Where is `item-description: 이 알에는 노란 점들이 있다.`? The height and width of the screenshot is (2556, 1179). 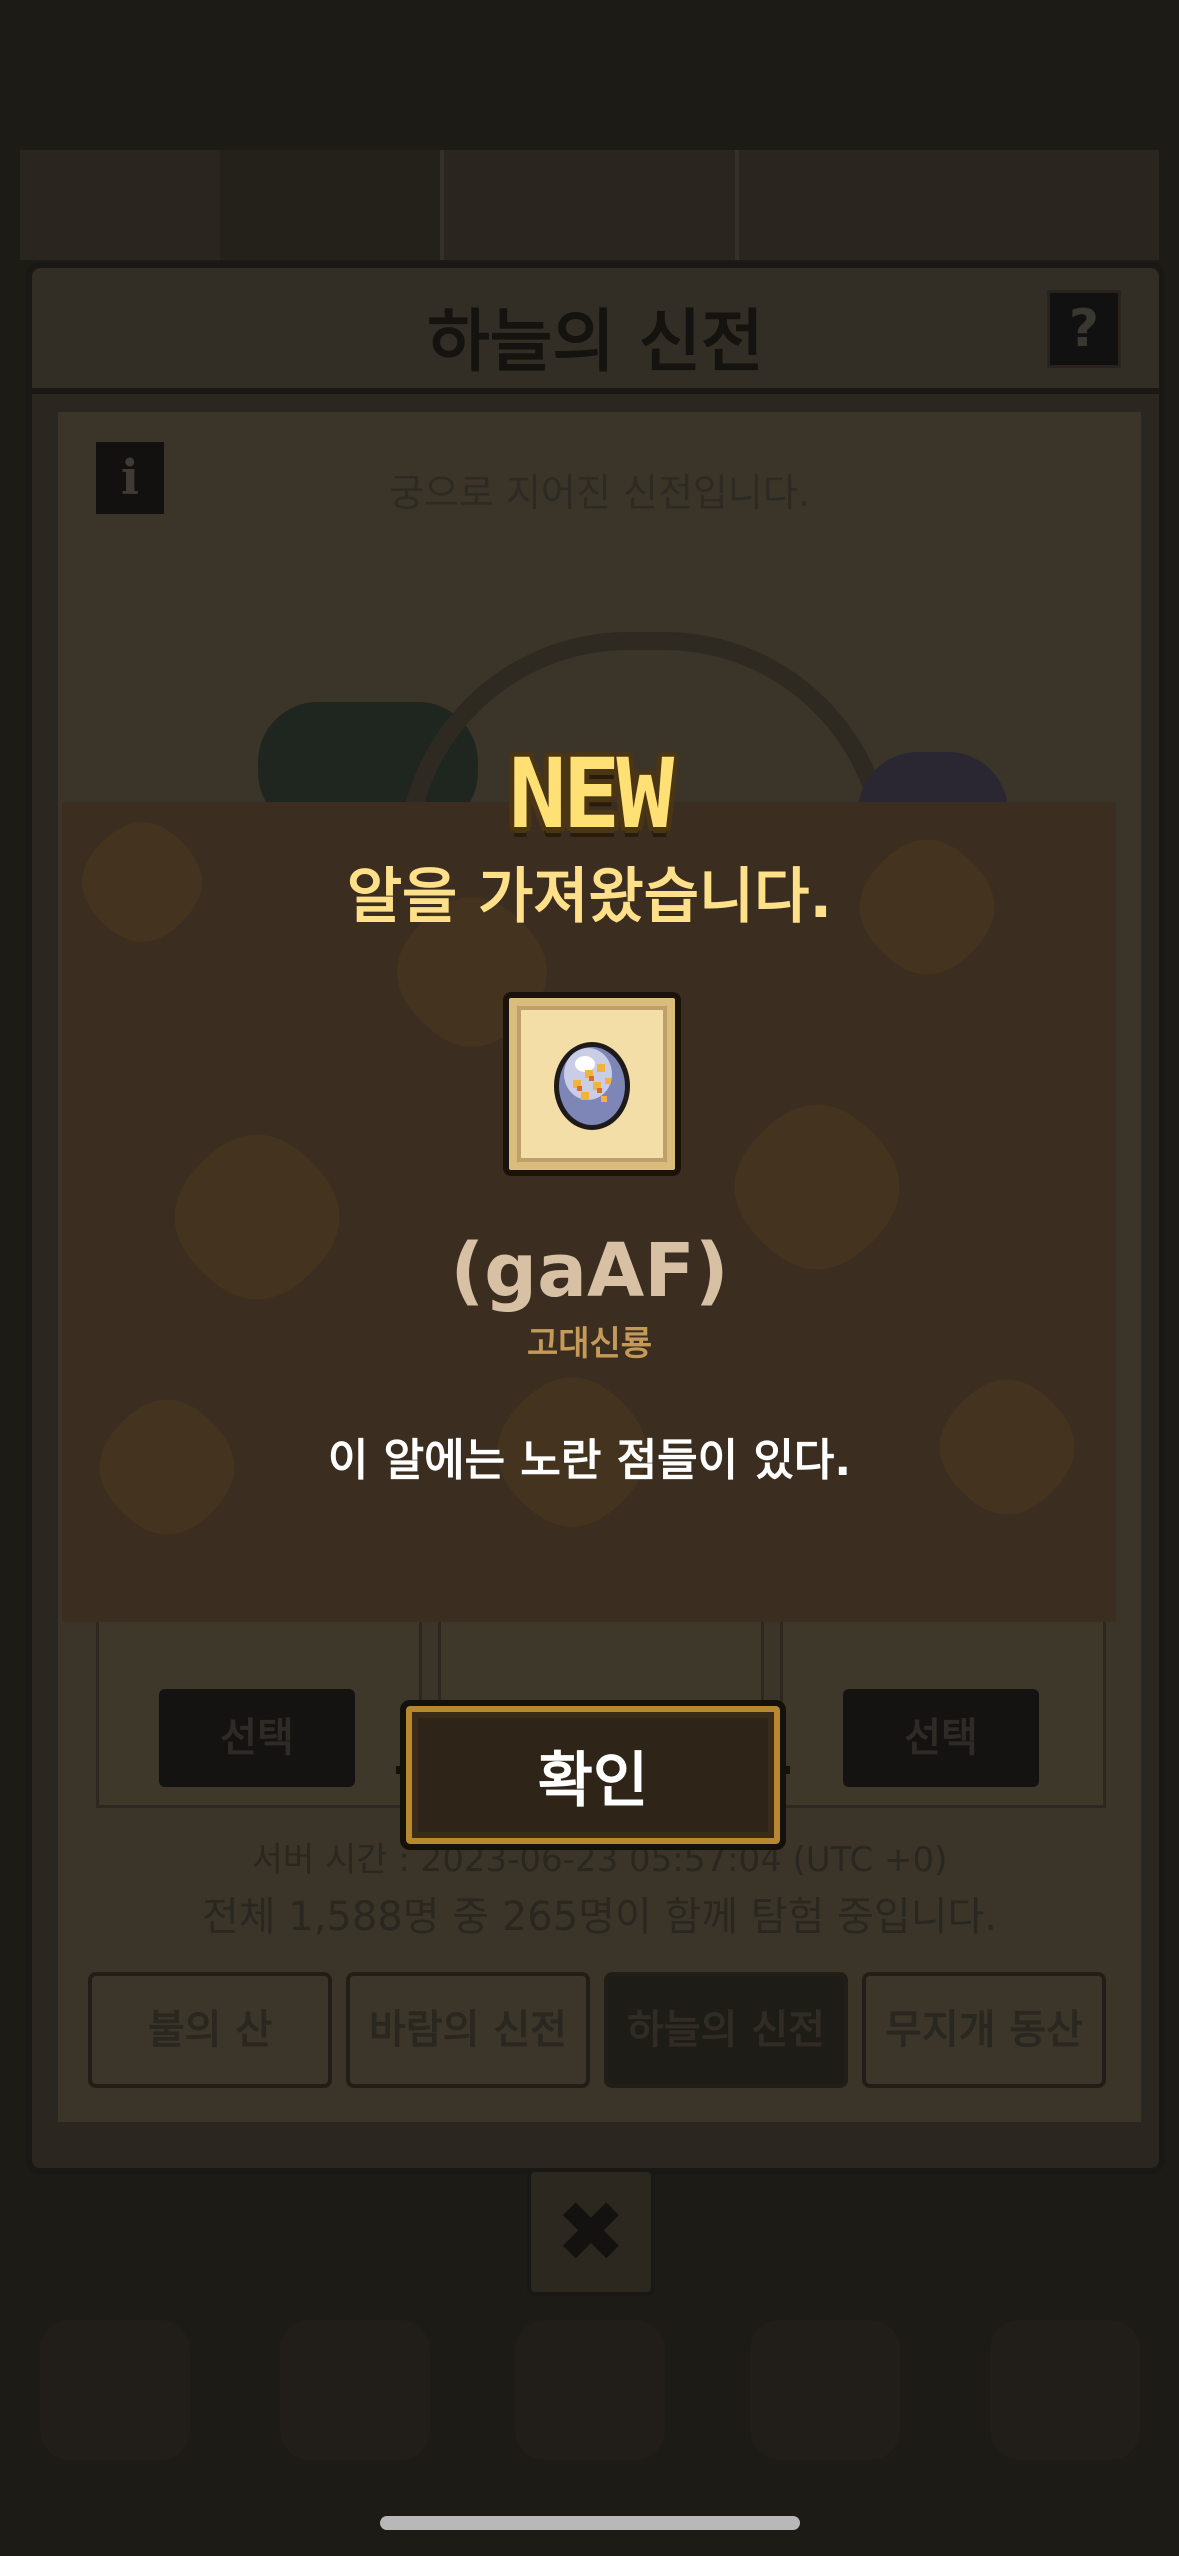 item-description: 이 알에는 노란 점들이 있다. is located at coordinates (589, 1460).